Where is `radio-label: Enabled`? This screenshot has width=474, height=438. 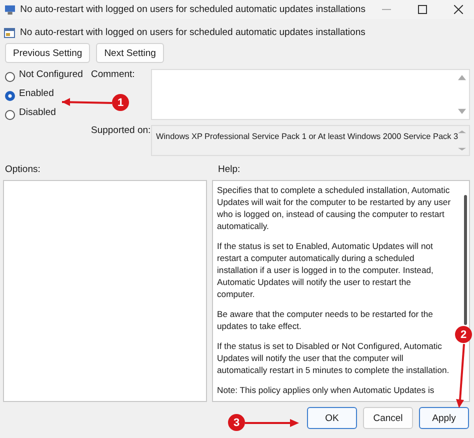 radio-label: Enabled is located at coordinates (36, 93).